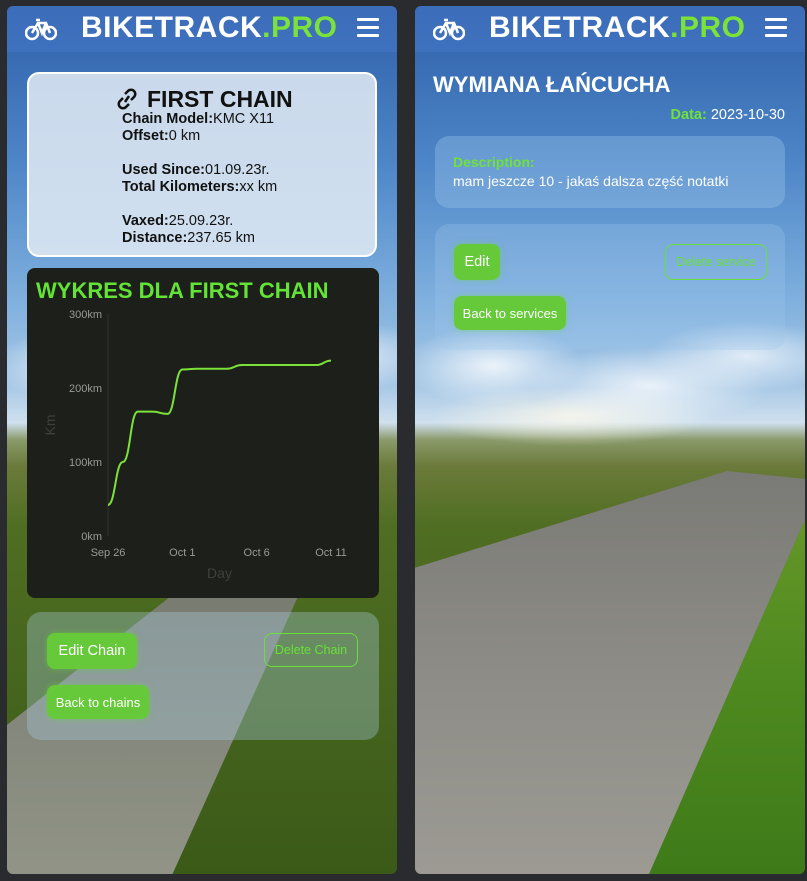  I want to click on delete-chain-button: Delete Chain, so click(311, 650).